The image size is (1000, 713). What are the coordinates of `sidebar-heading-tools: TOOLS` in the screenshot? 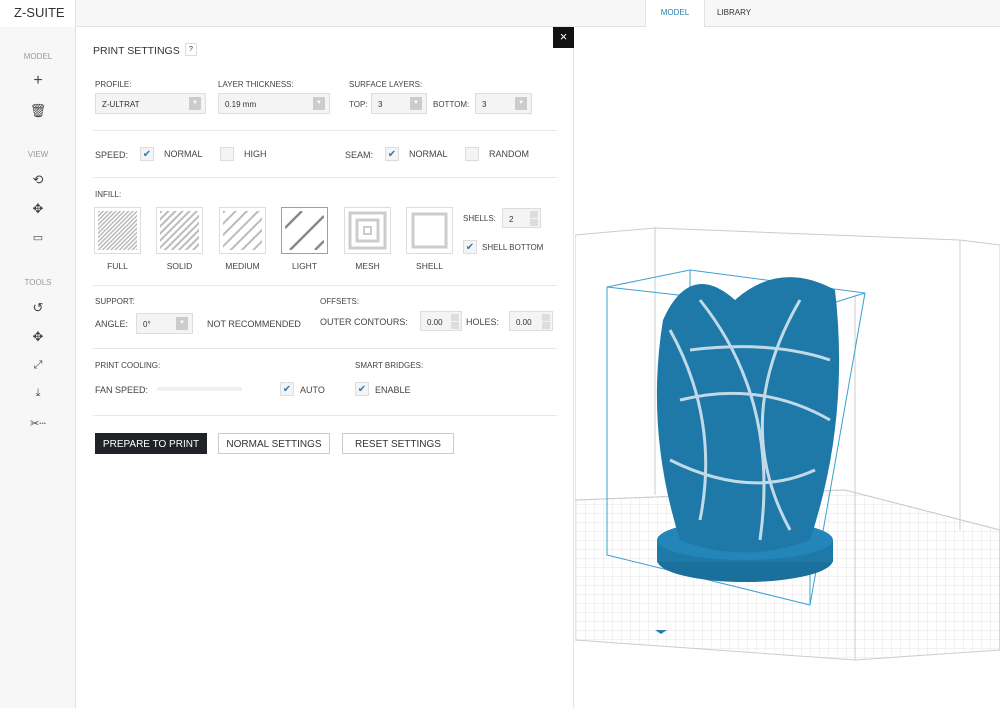 It's located at (38, 282).